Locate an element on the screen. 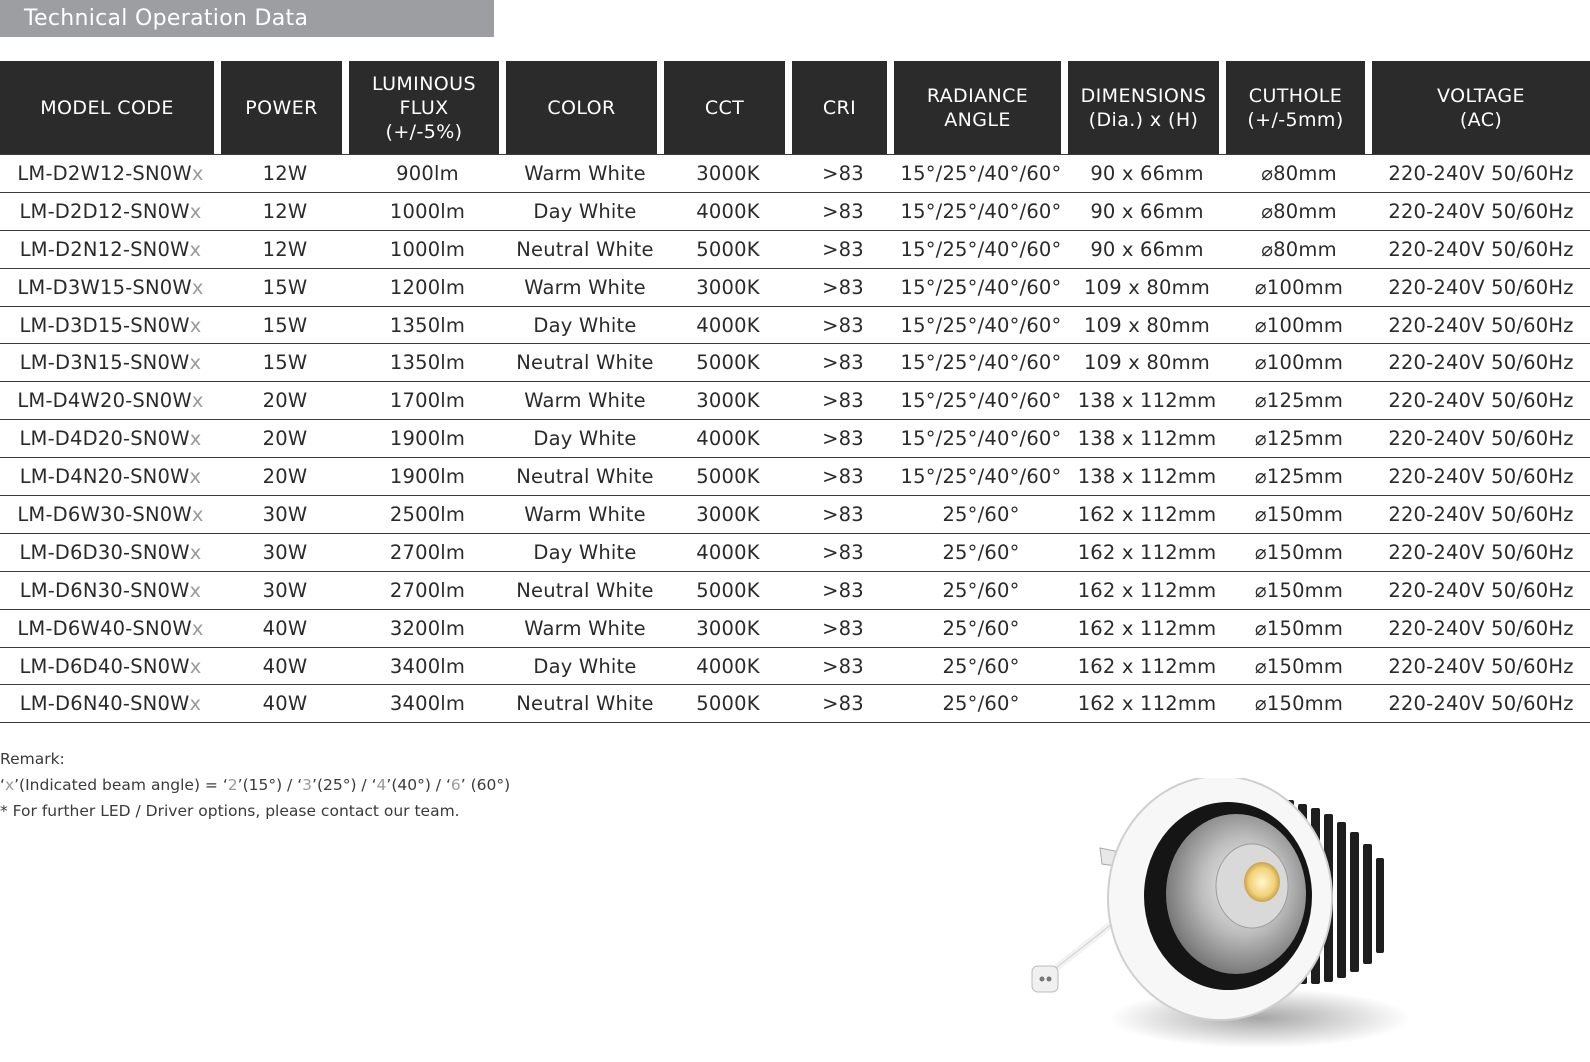 This screenshot has height=1062, width=1590. cell-flux: 1900lm is located at coordinates (427, 477).